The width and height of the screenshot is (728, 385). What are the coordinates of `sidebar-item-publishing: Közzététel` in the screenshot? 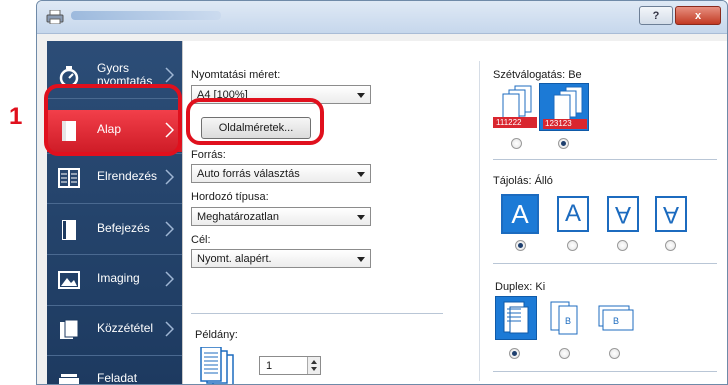 It's located at (114, 330).